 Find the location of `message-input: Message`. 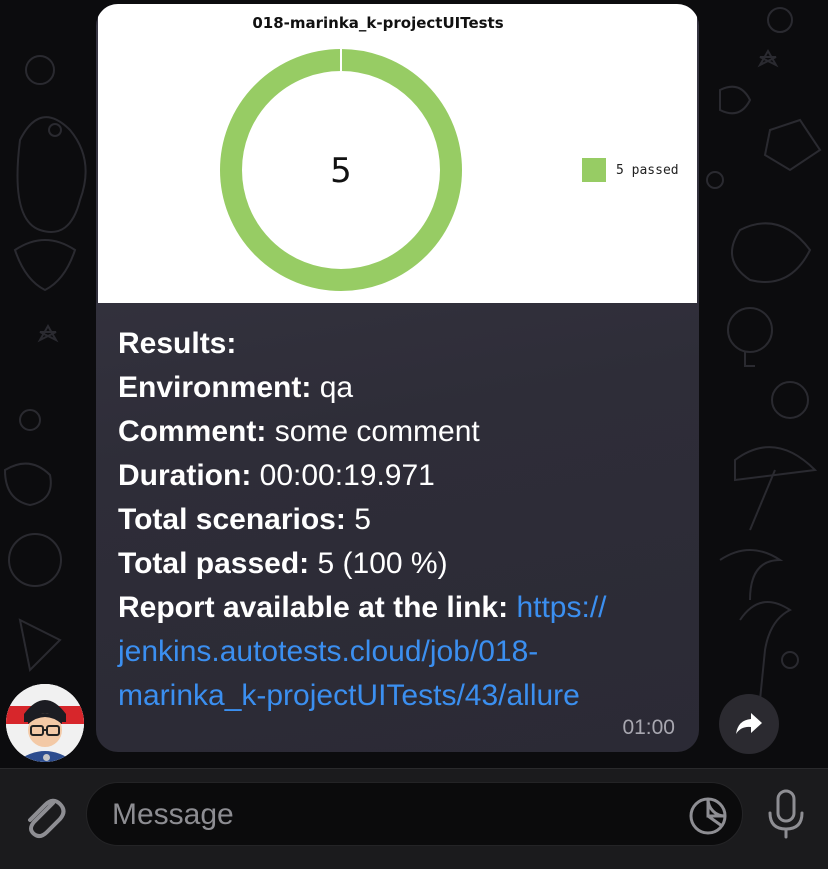

message-input: Message is located at coordinates (414, 814).